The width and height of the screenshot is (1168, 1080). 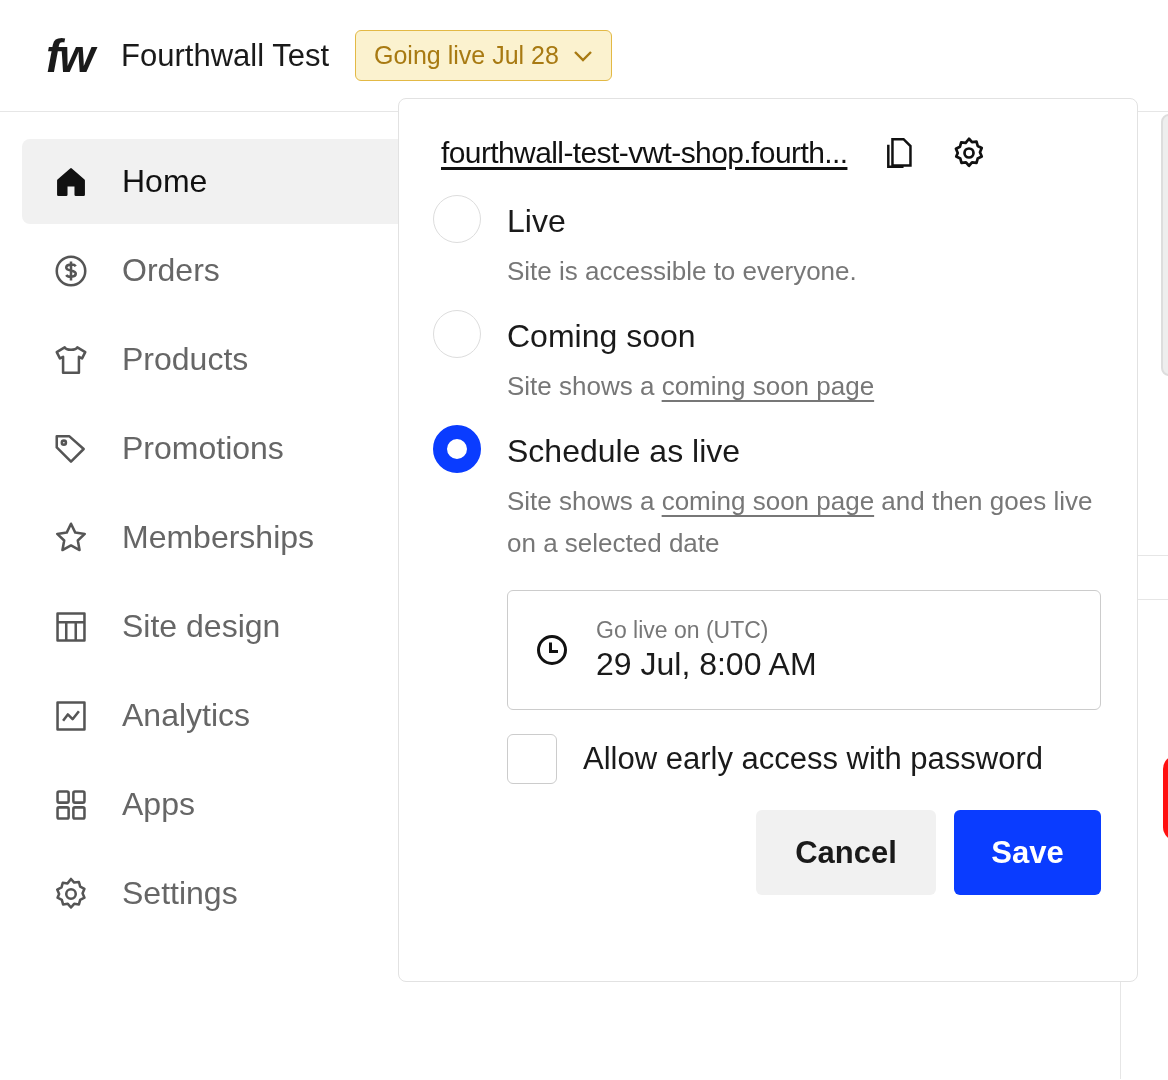 I want to click on nav-item: Apps, so click(x=272, y=804).